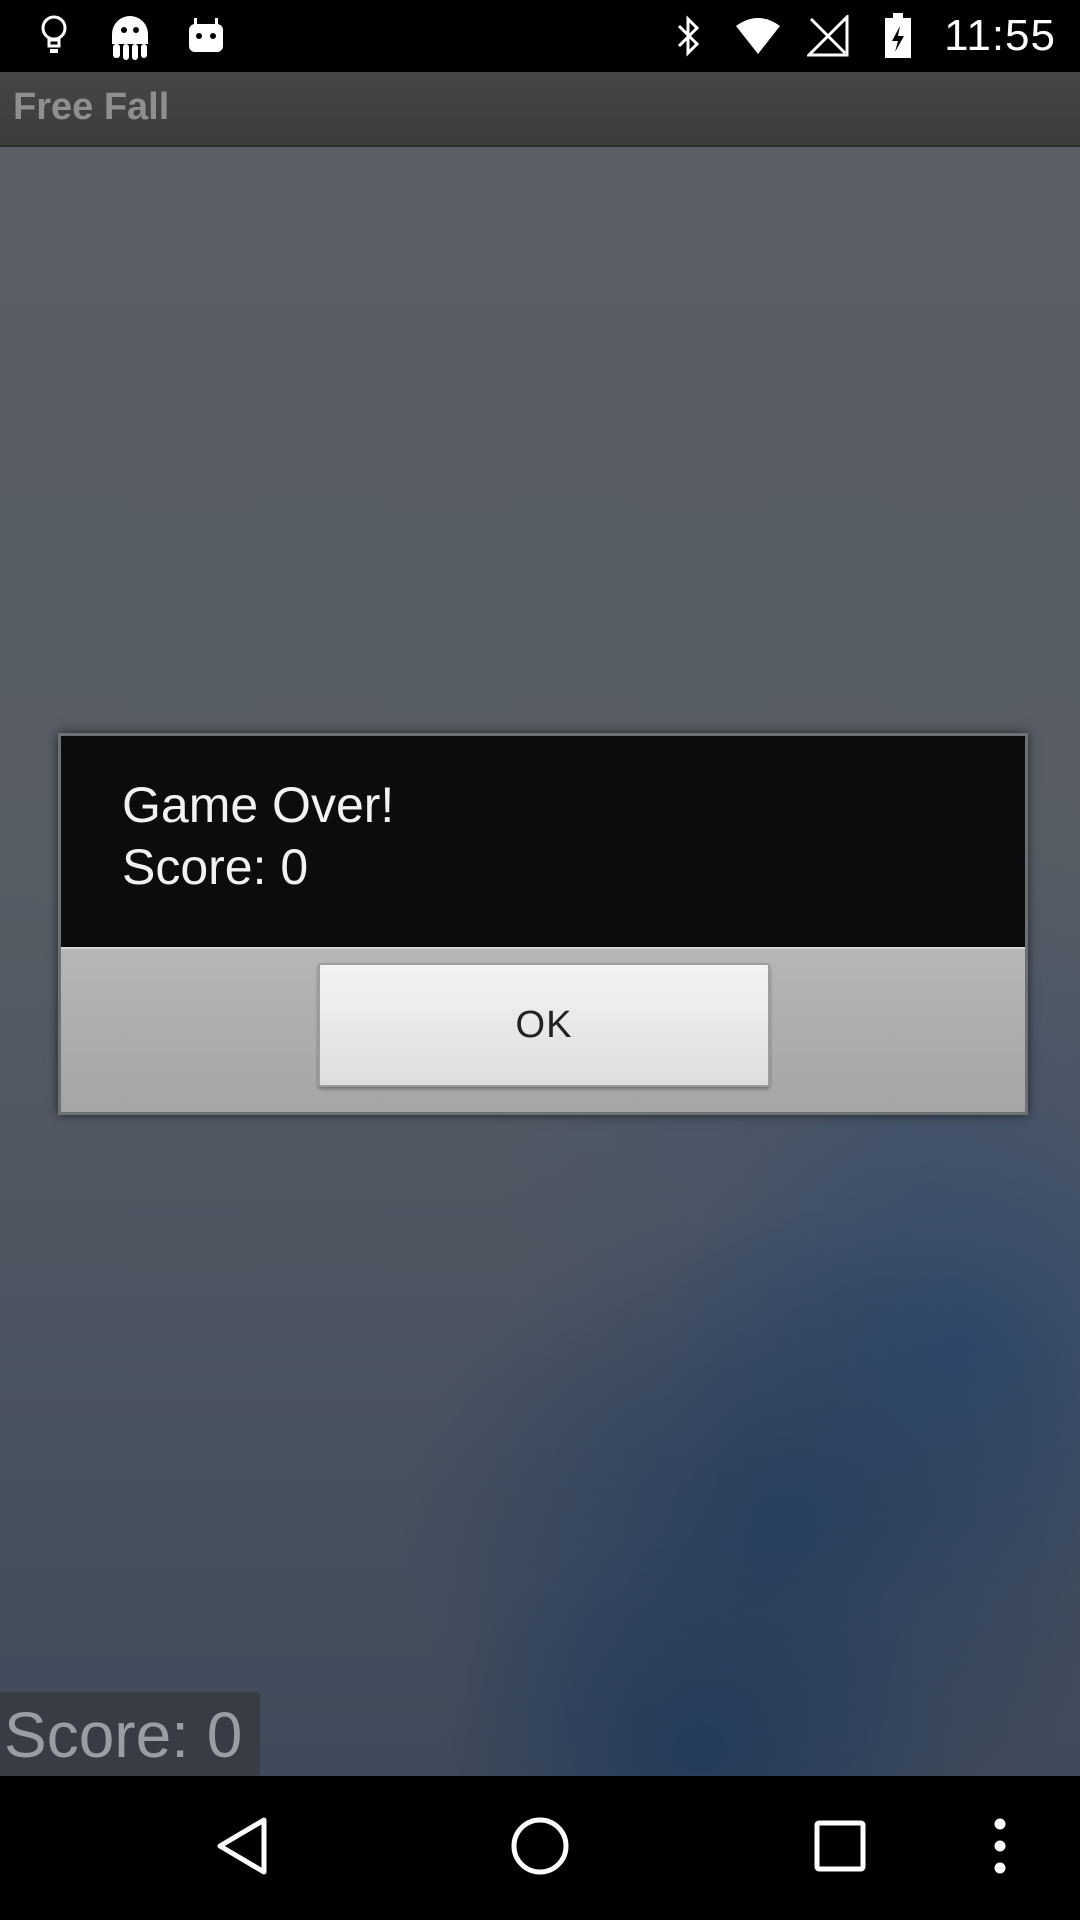 The image size is (1080, 1920). What do you see at coordinates (758, 36) in the screenshot?
I see `wifi-icon` at bounding box center [758, 36].